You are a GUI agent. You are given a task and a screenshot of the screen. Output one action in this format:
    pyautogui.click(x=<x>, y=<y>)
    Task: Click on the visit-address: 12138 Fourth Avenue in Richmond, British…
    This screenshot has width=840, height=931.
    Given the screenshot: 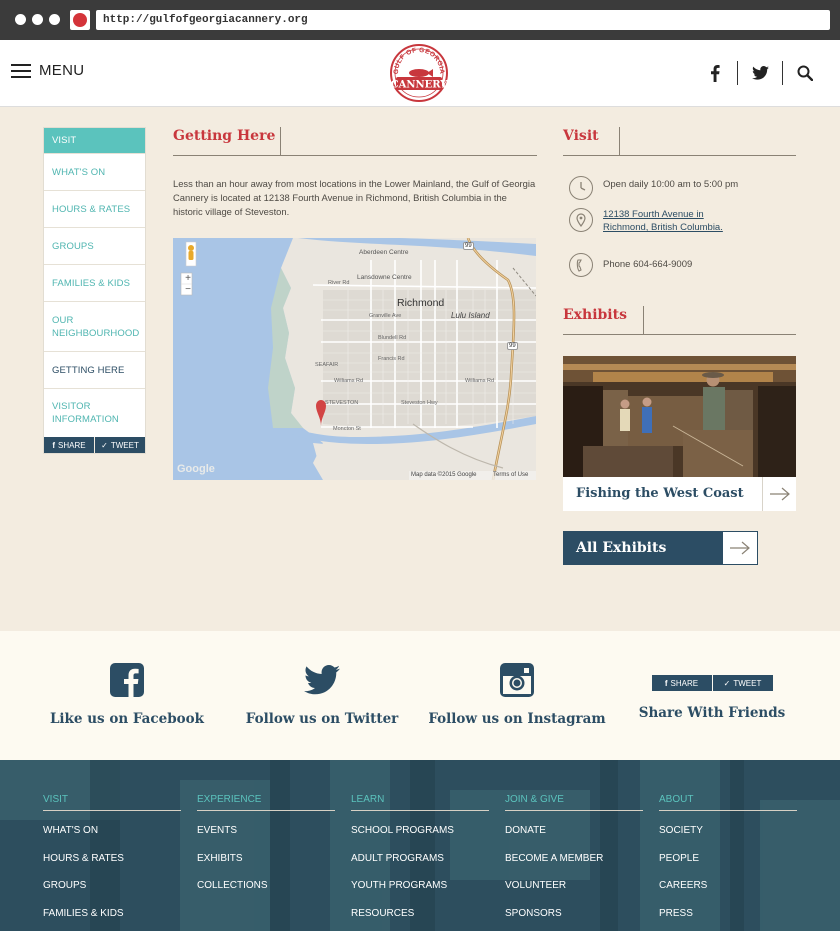 What is the action you would take?
    pyautogui.click(x=663, y=221)
    